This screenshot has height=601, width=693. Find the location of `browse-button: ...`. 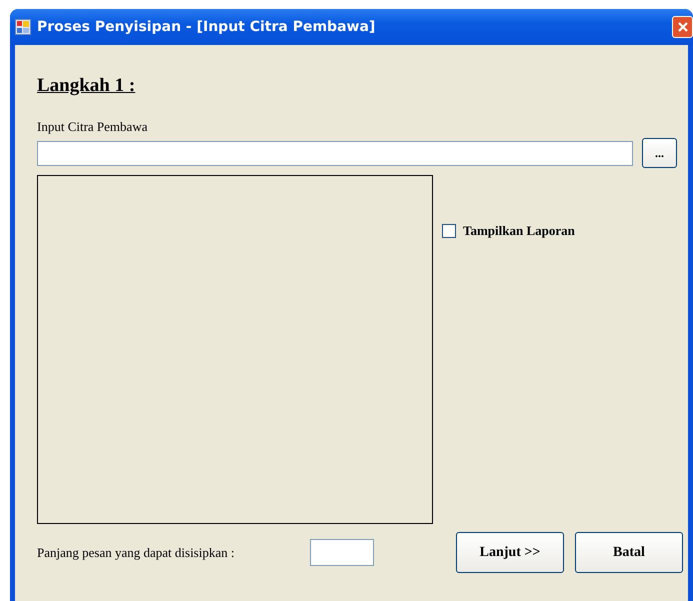

browse-button: ... is located at coordinates (659, 153).